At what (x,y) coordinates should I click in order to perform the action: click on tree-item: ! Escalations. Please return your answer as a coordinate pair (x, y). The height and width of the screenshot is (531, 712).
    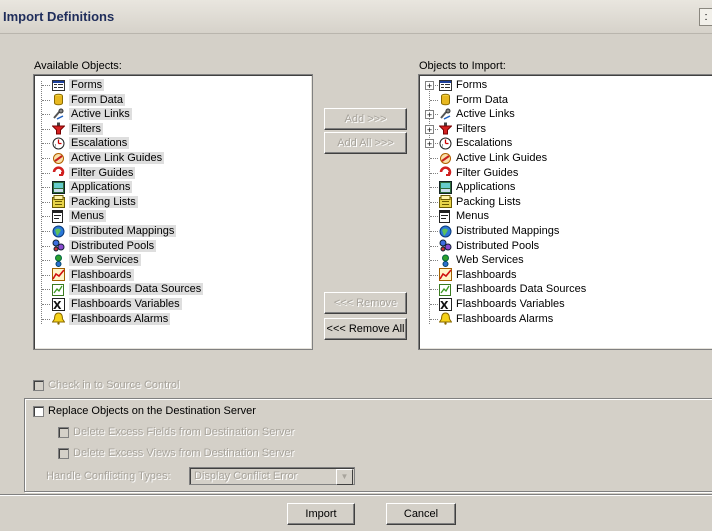
    Looking at the image, I should click on (475, 143).